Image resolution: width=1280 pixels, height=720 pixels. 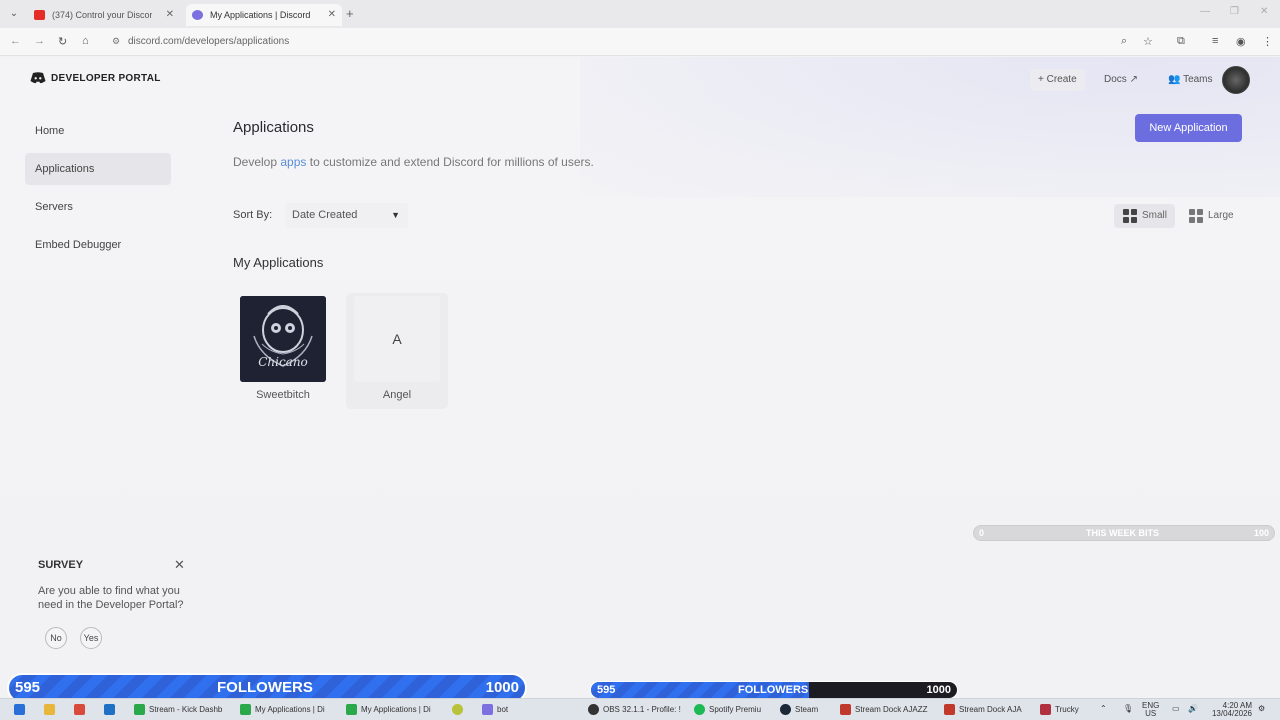 What do you see at coordinates (111, 710) in the screenshot?
I see `outlook-icon` at bounding box center [111, 710].